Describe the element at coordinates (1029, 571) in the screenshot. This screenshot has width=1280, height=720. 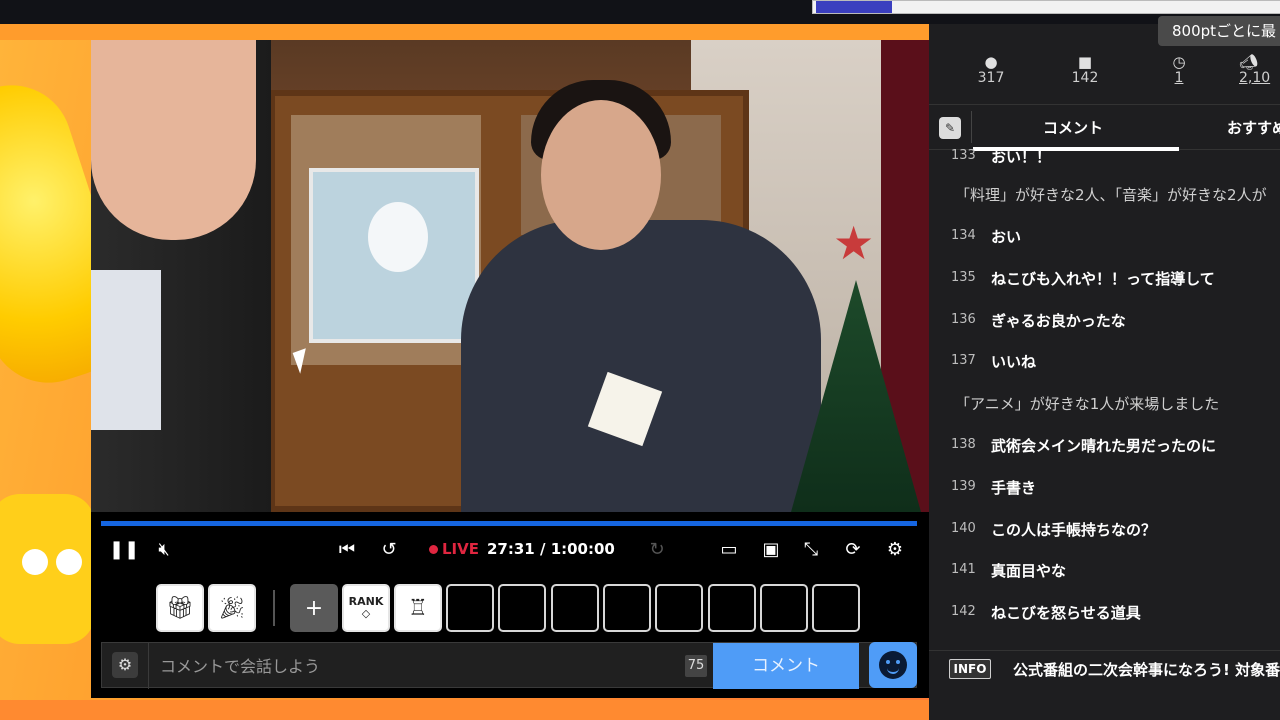
I see `comment-text: 真面目やな` at that location.